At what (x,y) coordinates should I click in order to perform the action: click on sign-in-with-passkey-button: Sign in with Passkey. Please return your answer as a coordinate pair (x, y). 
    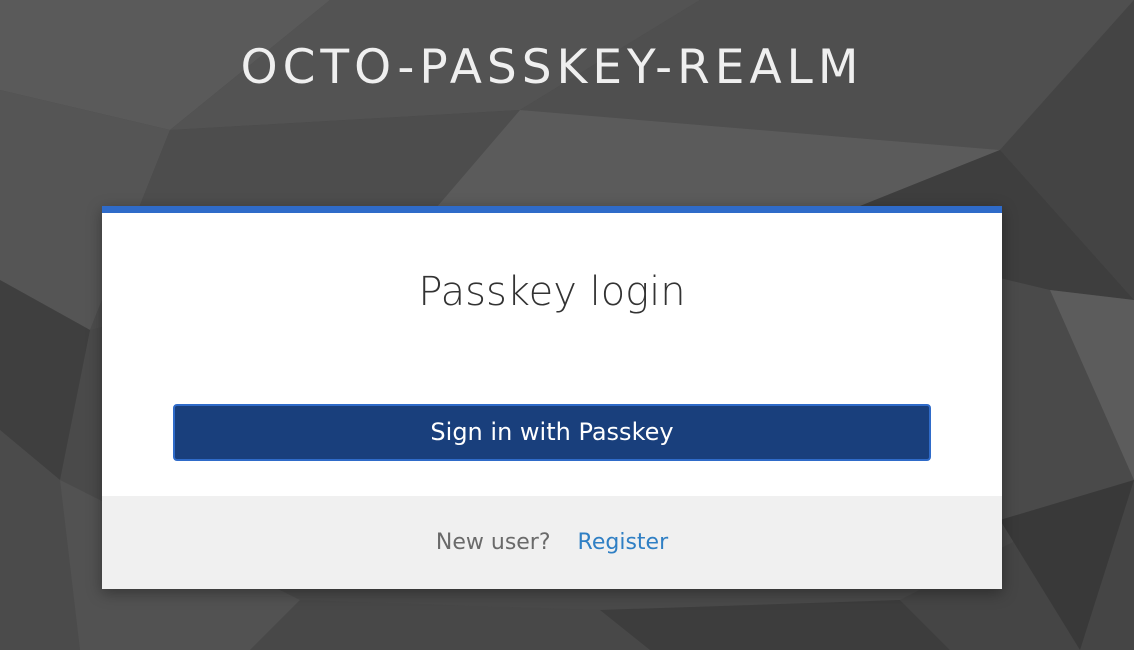
    Looking at the image, I should click on (552, 432).